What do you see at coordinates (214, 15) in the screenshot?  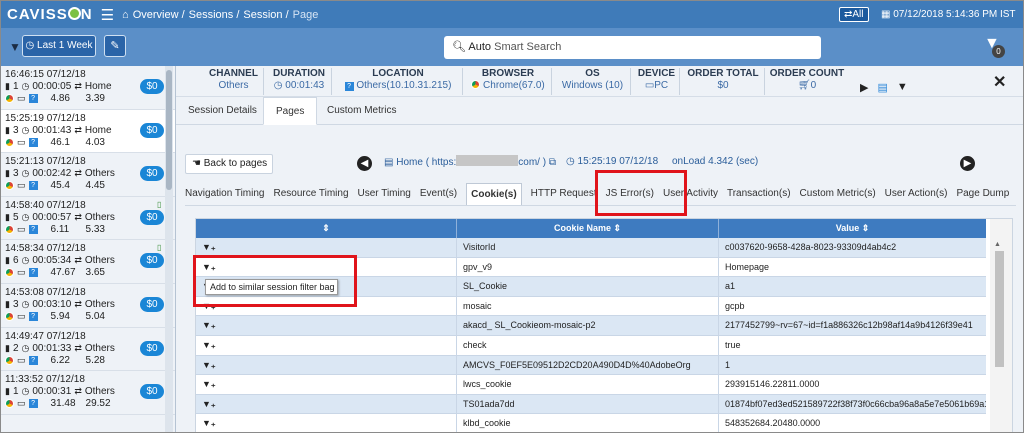 I see `breadcrumb-sessions: Sessions /` at bounding box center [214, 15].